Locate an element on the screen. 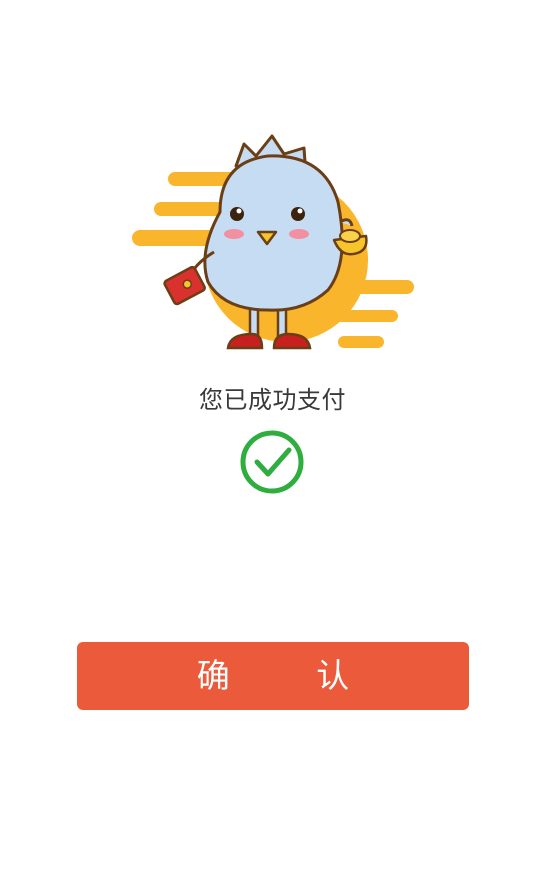 The width and height of the screenshot is (548, 887). payment-success-message: 您已成功支付 is located at coordinates (272, 400).